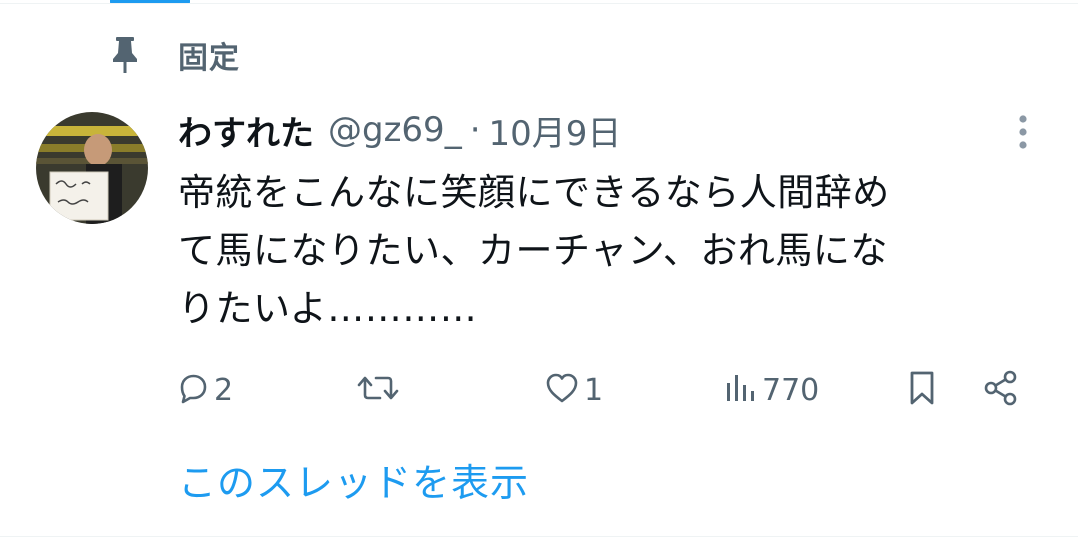 The width and height of the screenshot is (1078, 539). What do you see at coordinates (209, 58) in the screenshot?
I see `pinned-label: 固定` at bounding box center [209, 58].